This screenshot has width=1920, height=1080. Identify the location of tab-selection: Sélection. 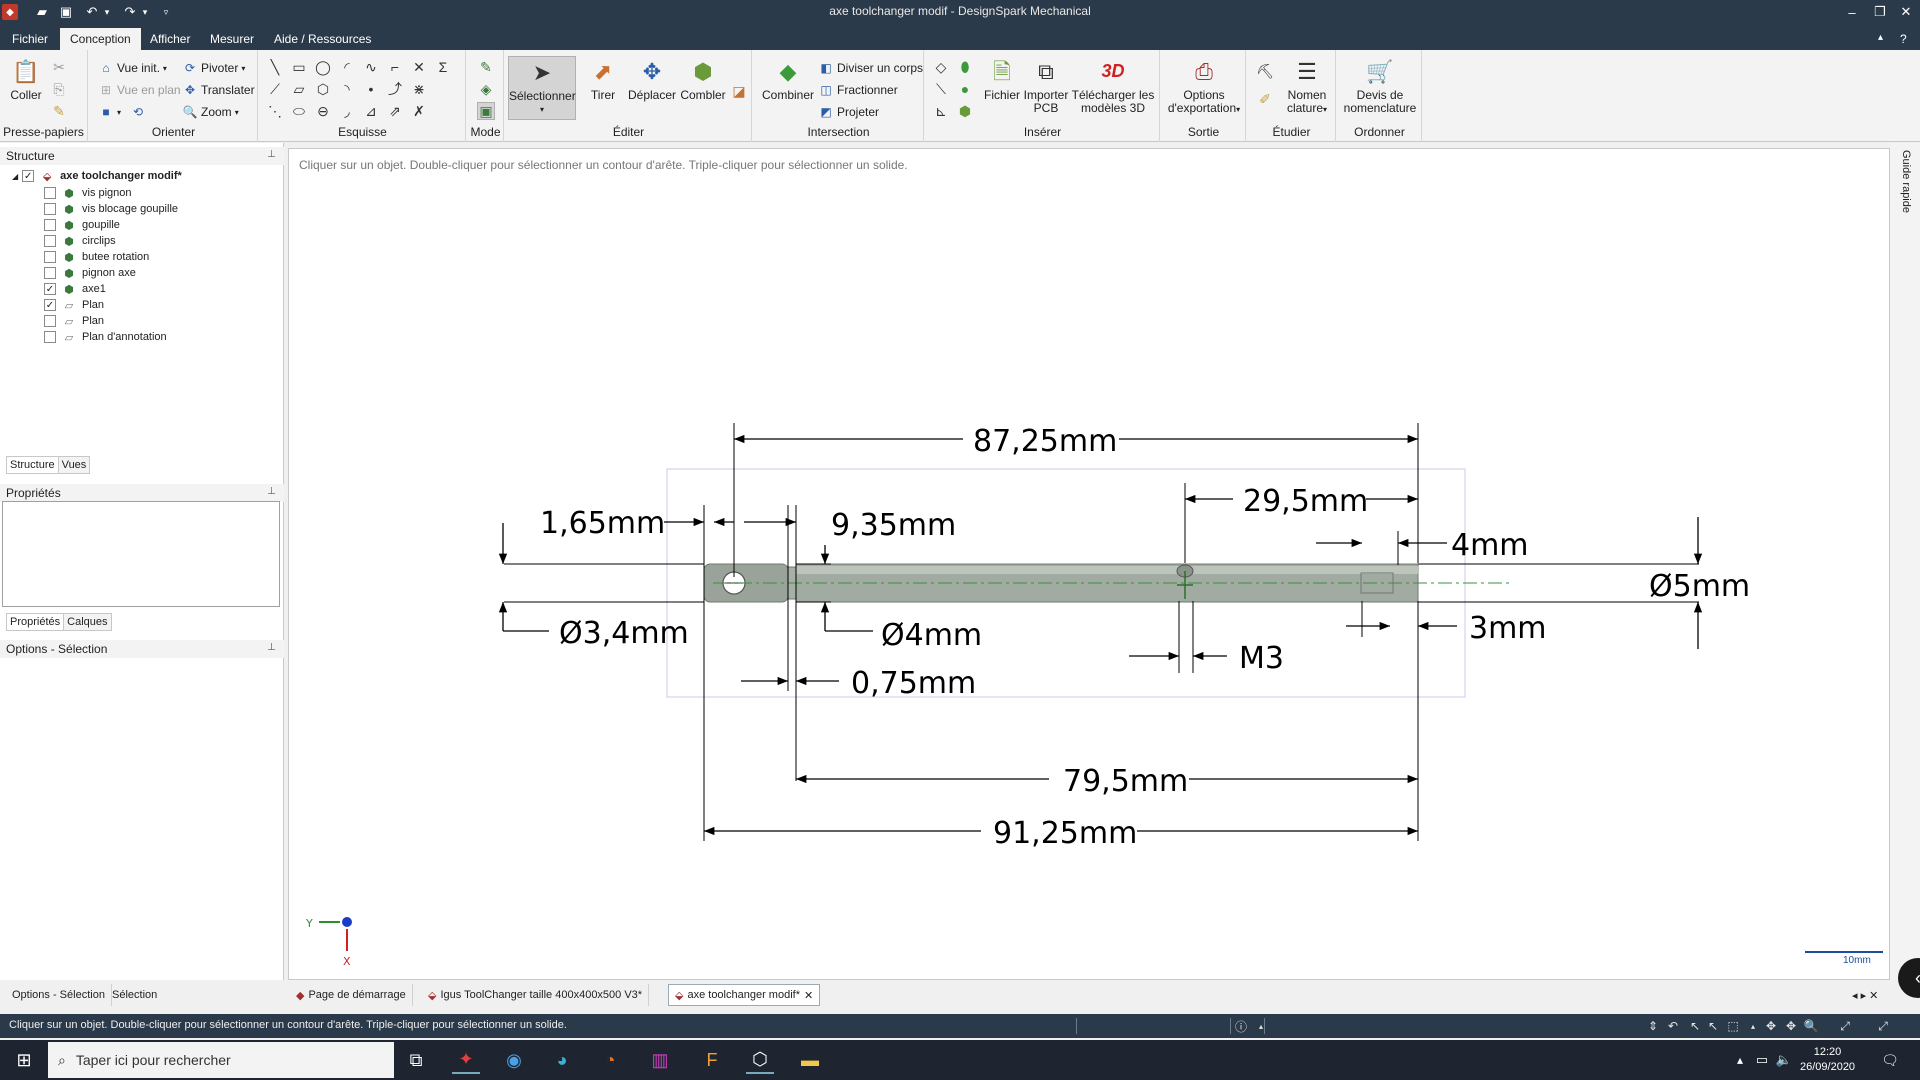
(134, 995).